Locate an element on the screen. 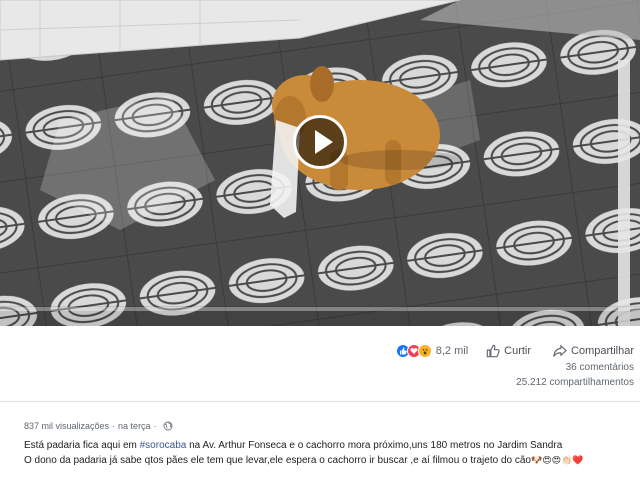 The width and height of the screenshot is (640, 482). comments-count: 36 comentários is located at coordinates (600, 367).